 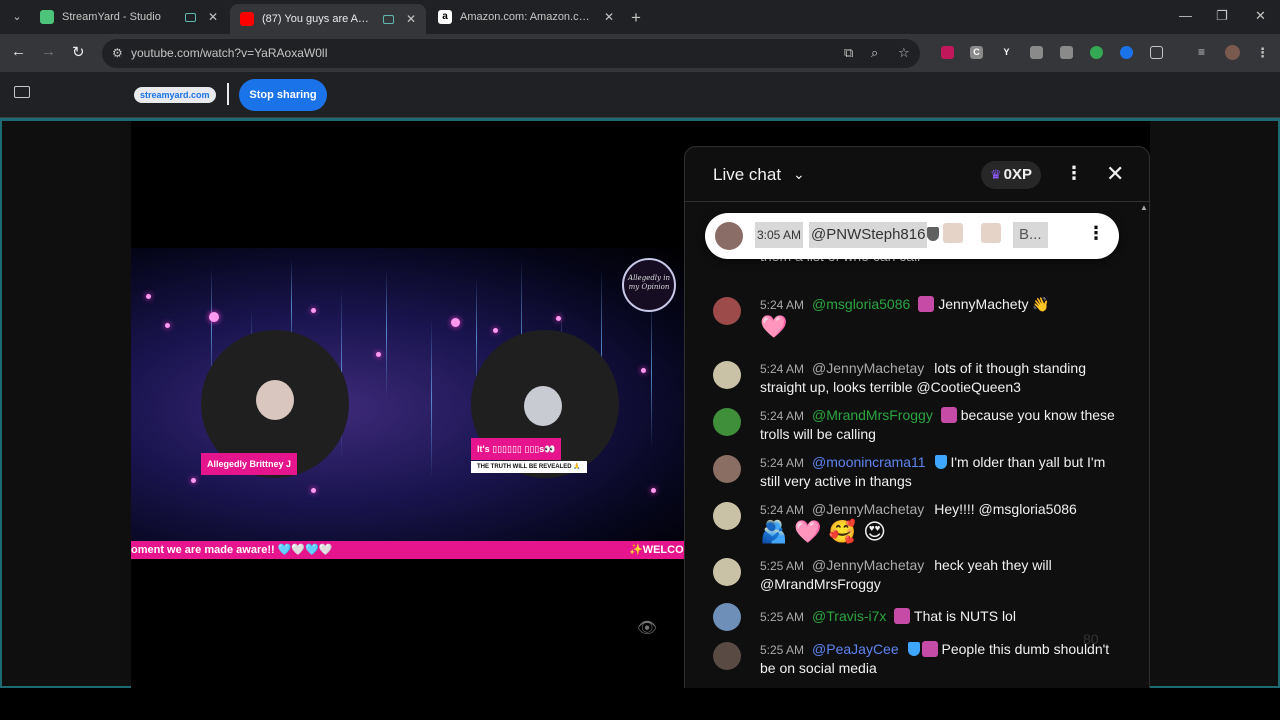 What do you see at coordinates (917, 174) in the screenshot?
I see `chat-header: Live chat ⌄ ♛ 0XP ⋮ ✕` at bounding box center [917, 174].